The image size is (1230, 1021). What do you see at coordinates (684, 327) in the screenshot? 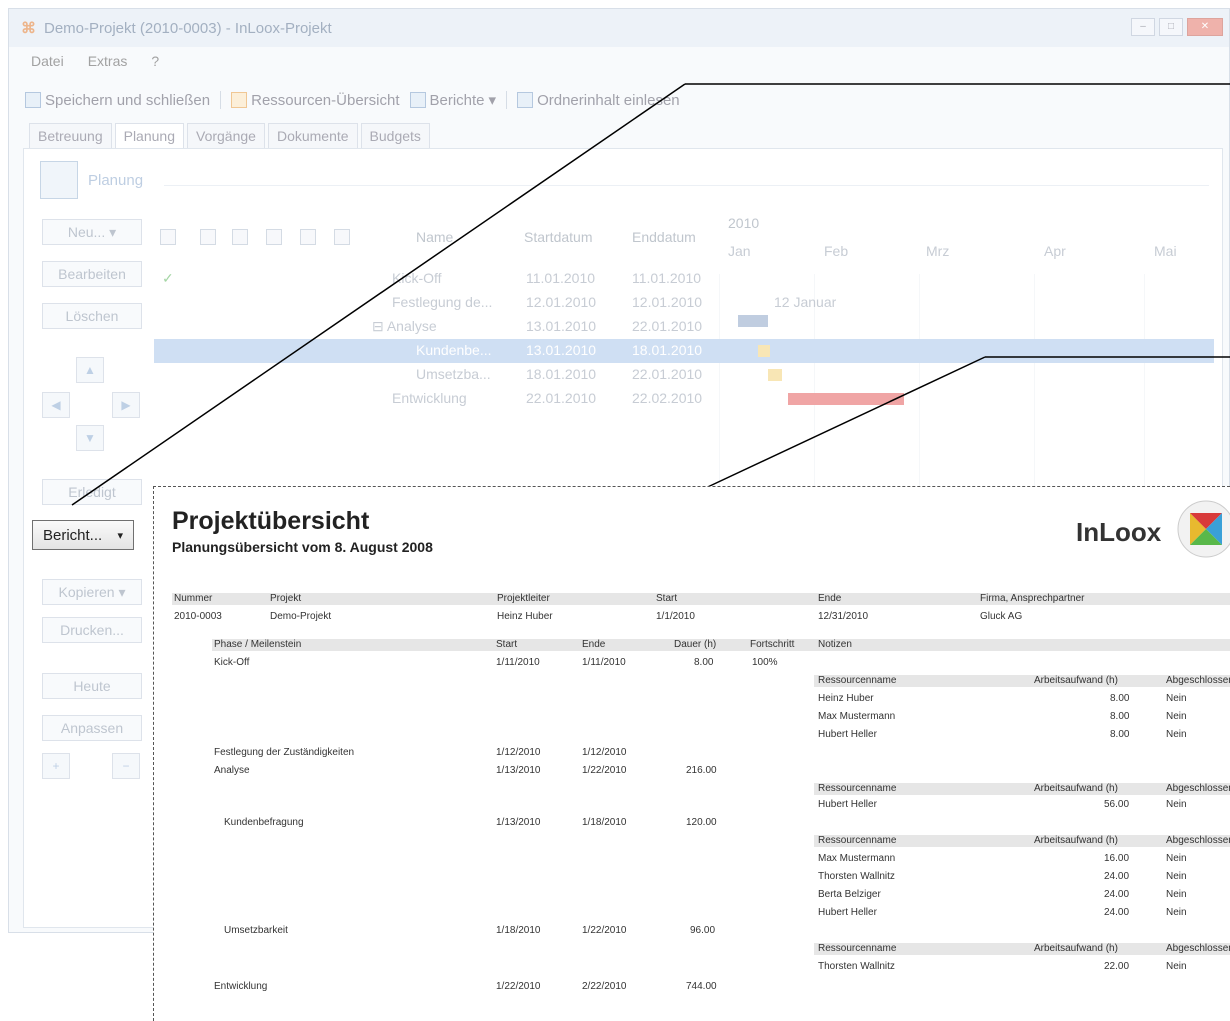
I see `table-row: ⊟ Analyse 13.01.2010 22.01.2010` at bounding box center [684, 327].